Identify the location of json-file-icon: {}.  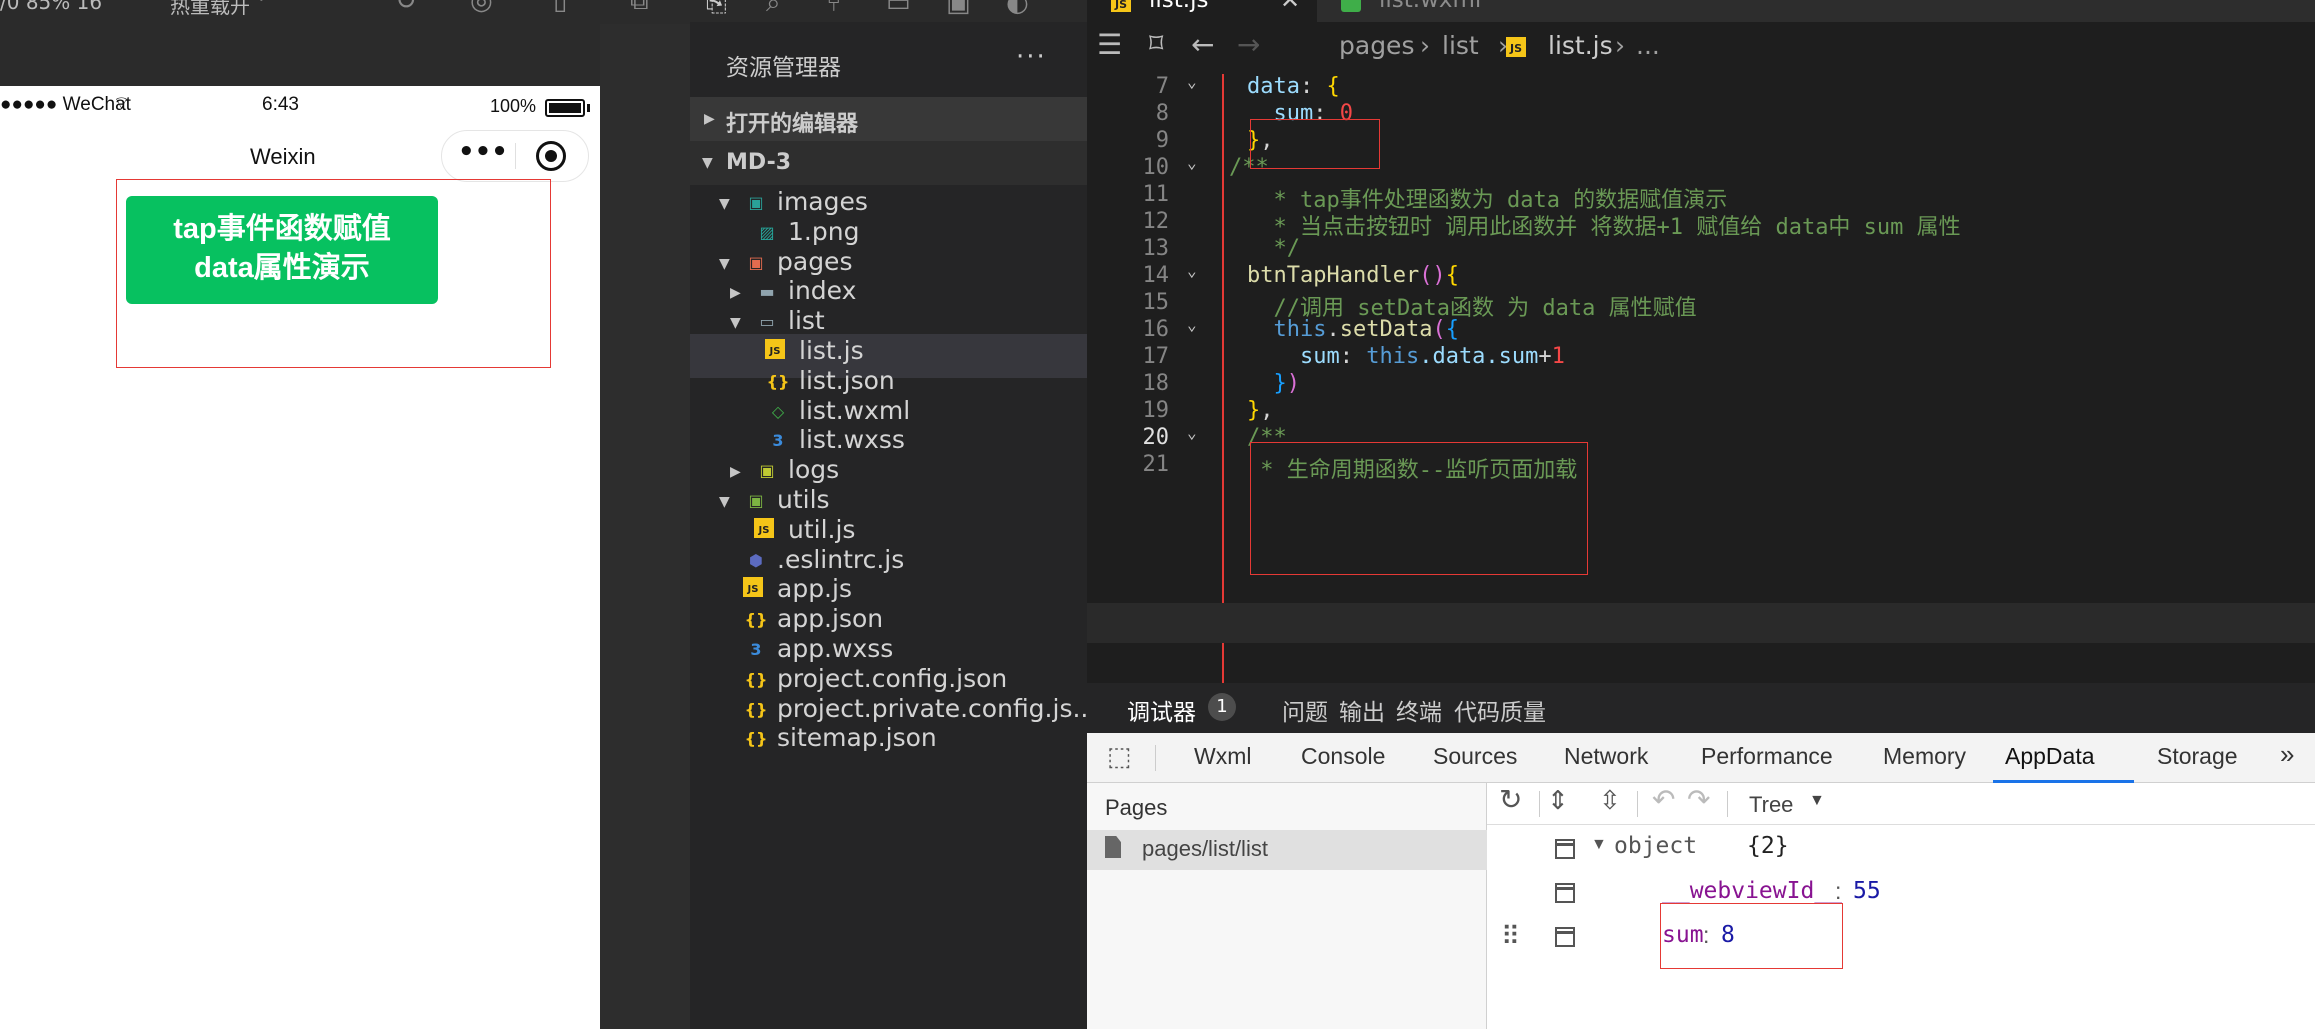
(756, 739).